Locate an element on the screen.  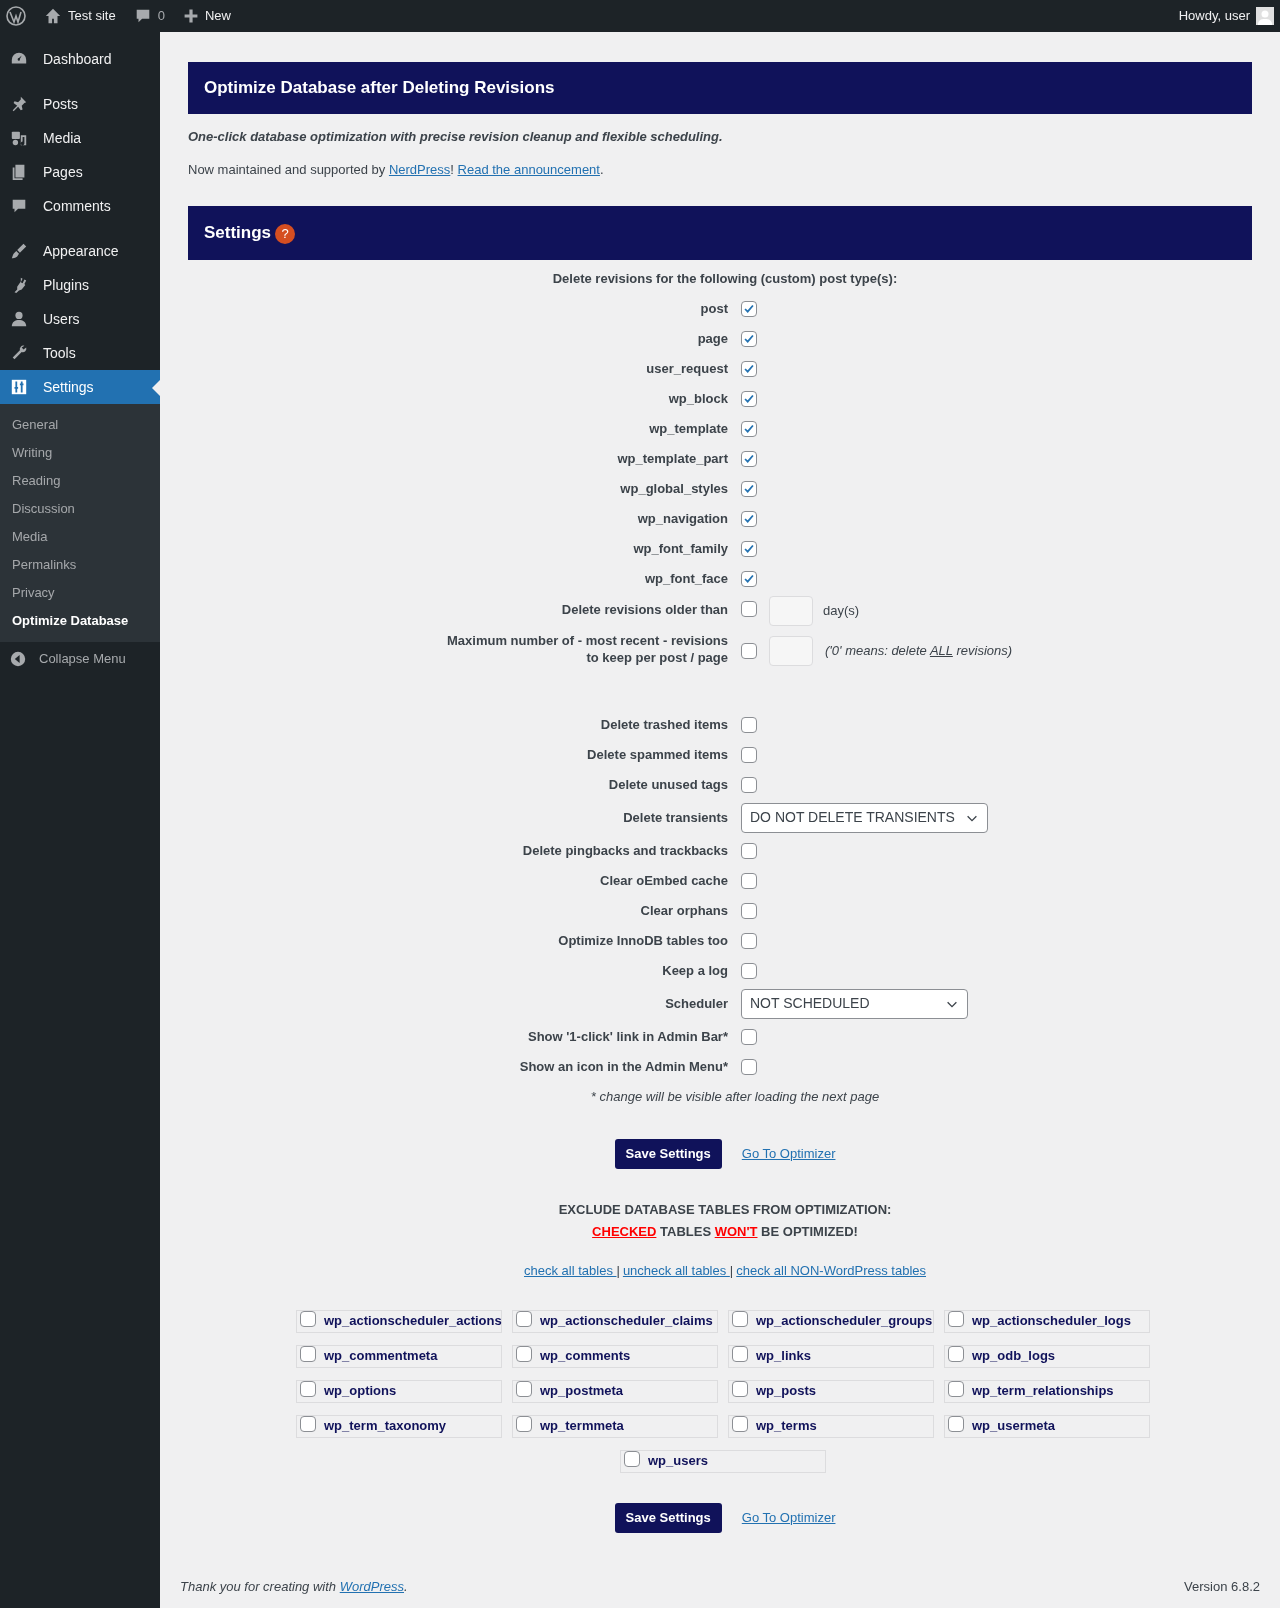
link: check all tables is located at coordinates (570, 1271).